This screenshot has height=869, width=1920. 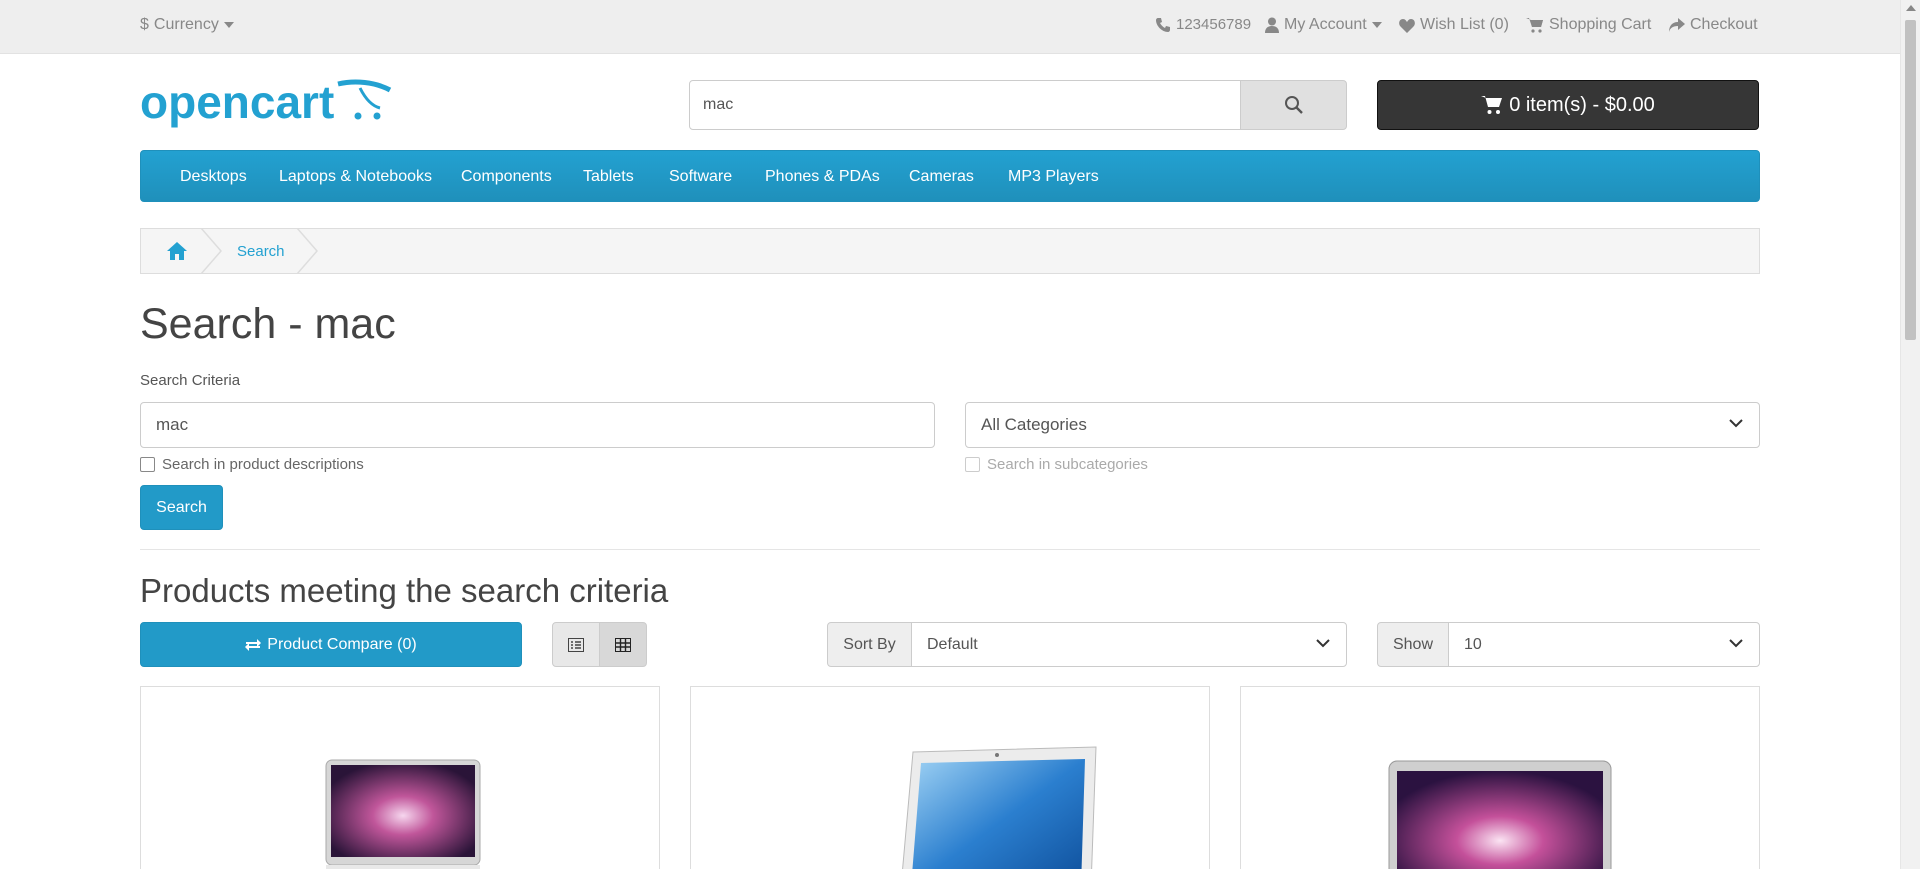 I want to click on my-account-dropdown: My Account, so click(x=1323, y=25).